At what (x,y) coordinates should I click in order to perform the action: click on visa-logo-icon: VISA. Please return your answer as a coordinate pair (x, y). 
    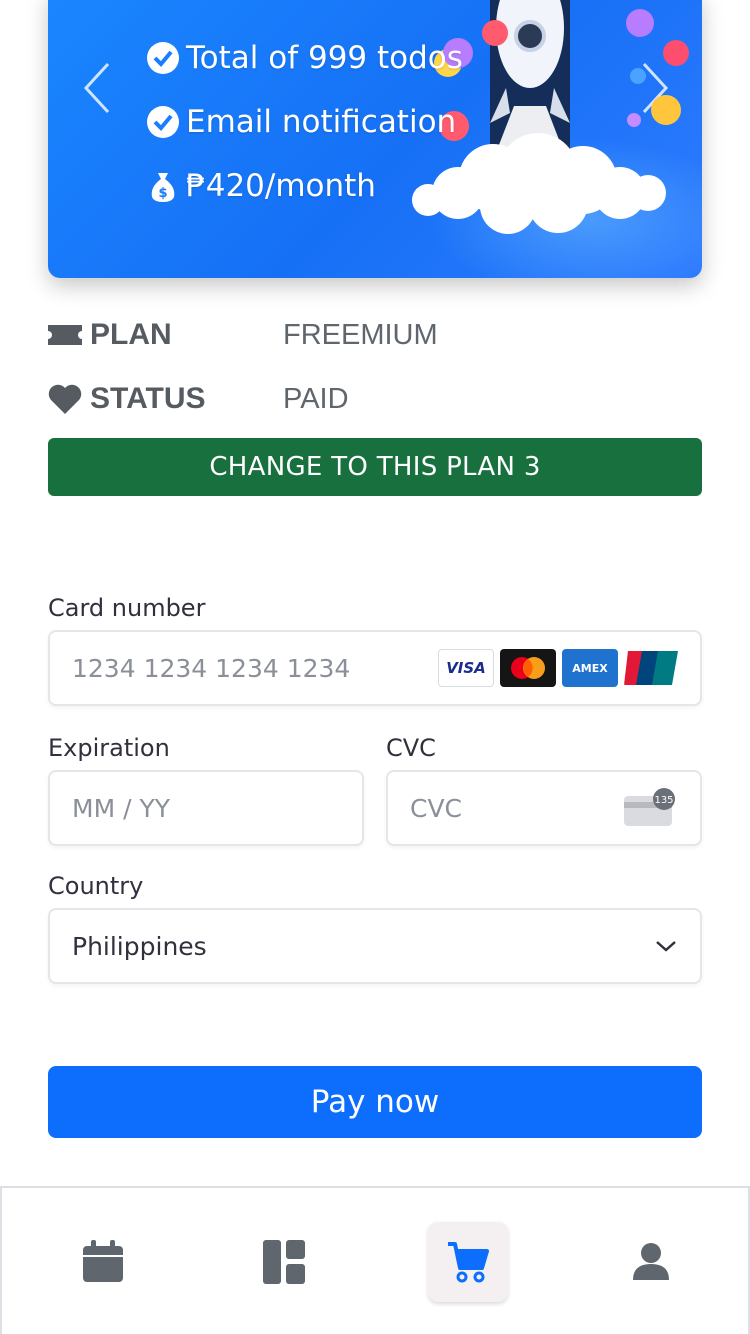
    Looking at the image, I should click on (466, 668).